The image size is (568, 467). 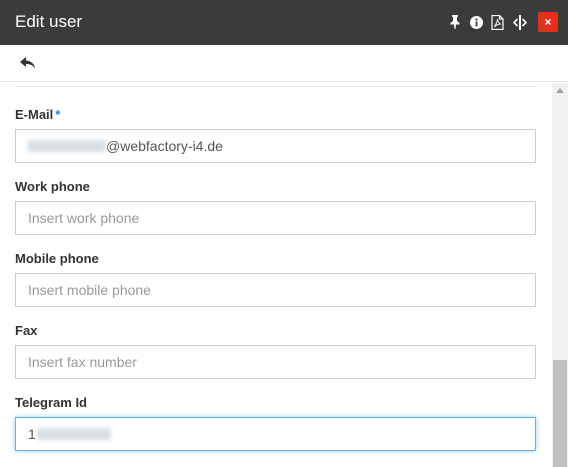 What do you see at coordinates (58, 114) in the screenshot?
I see `required-marker: *` at bounding box center [58, 114].